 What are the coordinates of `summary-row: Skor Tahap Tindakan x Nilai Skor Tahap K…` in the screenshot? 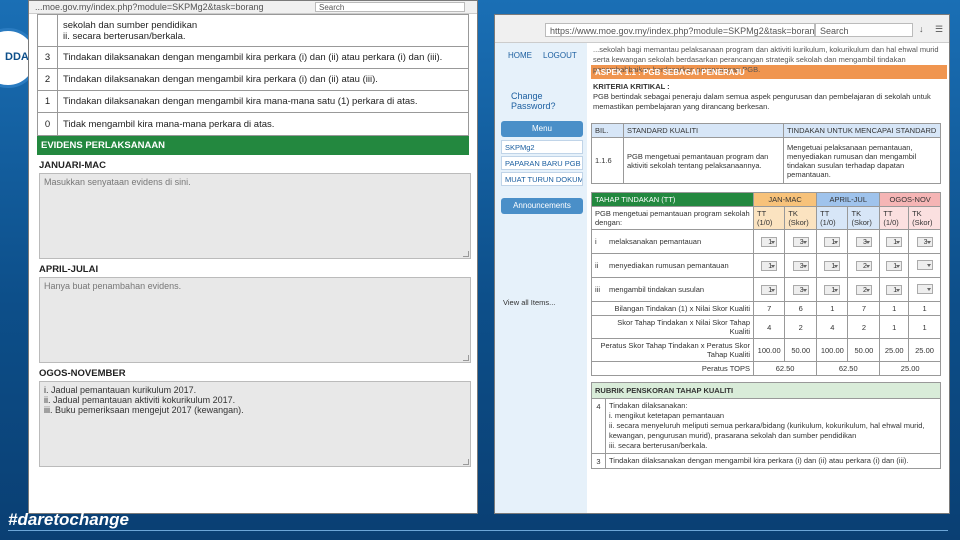 It's located at (766, 327).